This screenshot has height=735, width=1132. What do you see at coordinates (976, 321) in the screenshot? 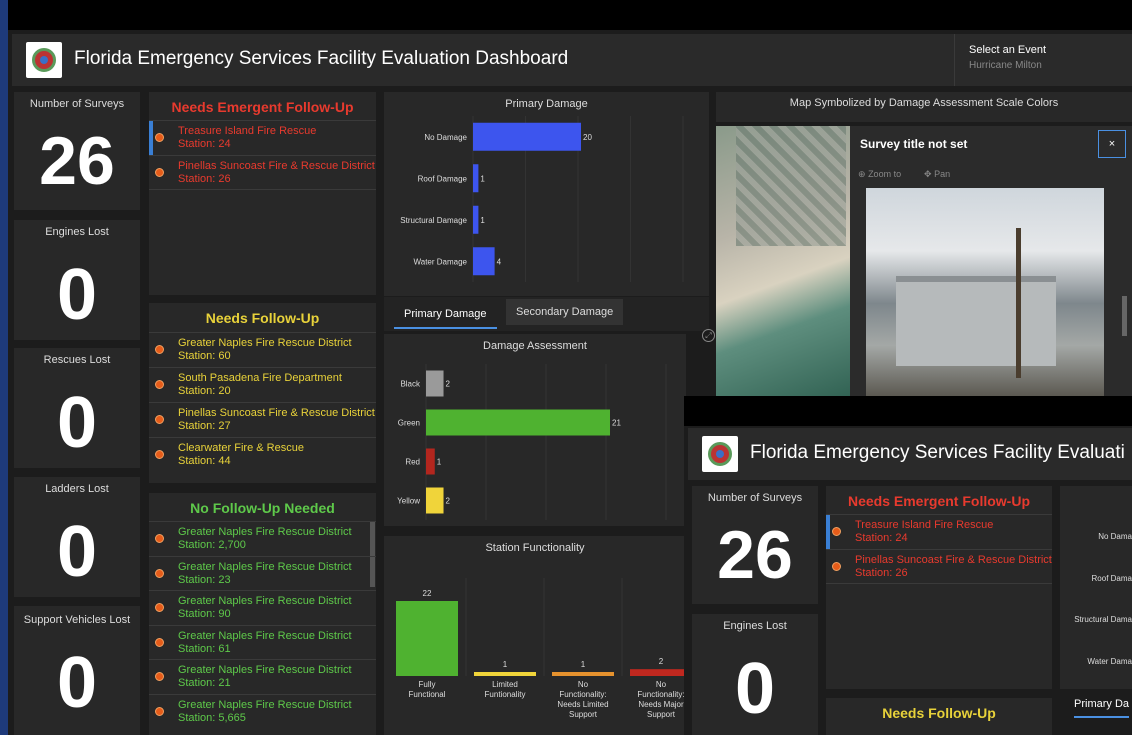
I see `photo-building` at bounding box center [976, 321].